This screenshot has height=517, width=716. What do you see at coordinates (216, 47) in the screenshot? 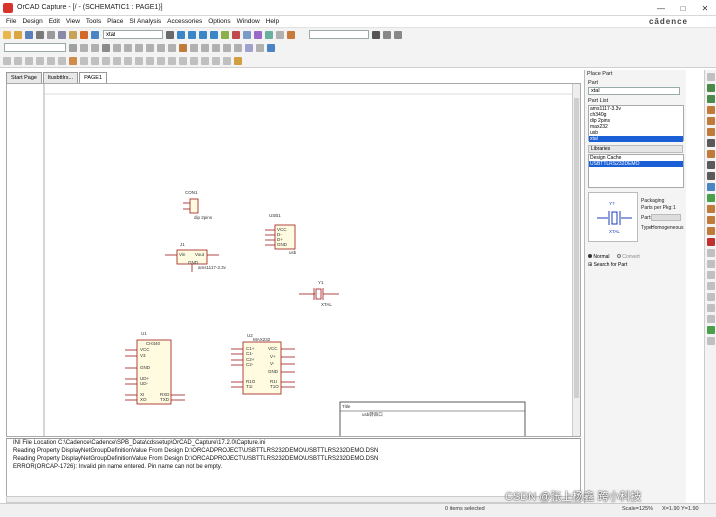
I see `settings-icon` at bounding box center [216, 47].